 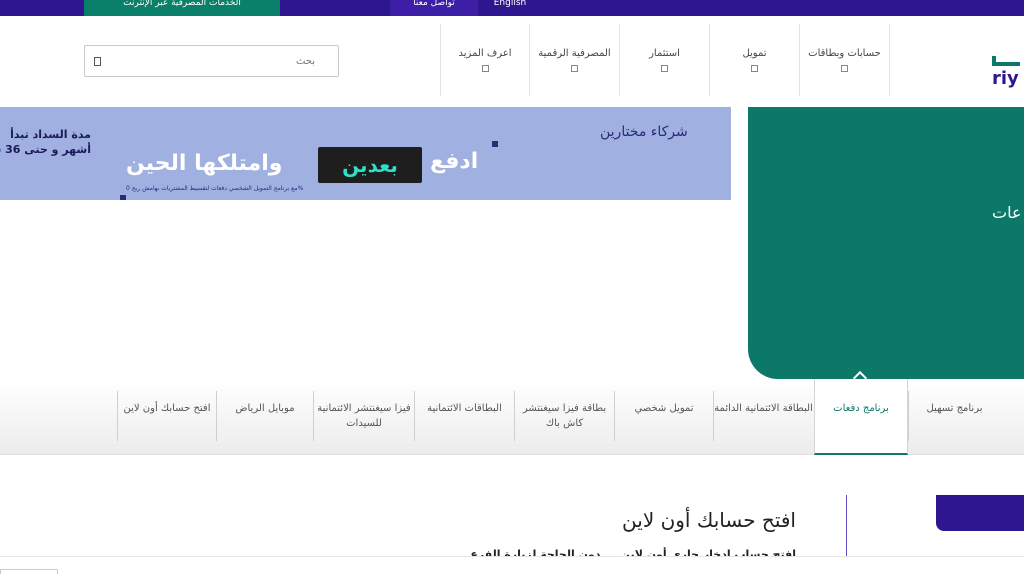 What do you see at coordinates (45, 142) in the screenshot?
I see `banner-repayment-text: مدة السداد تبدأ 6 أشهر و حتى 36 ش` at bounding box center [45, 142].